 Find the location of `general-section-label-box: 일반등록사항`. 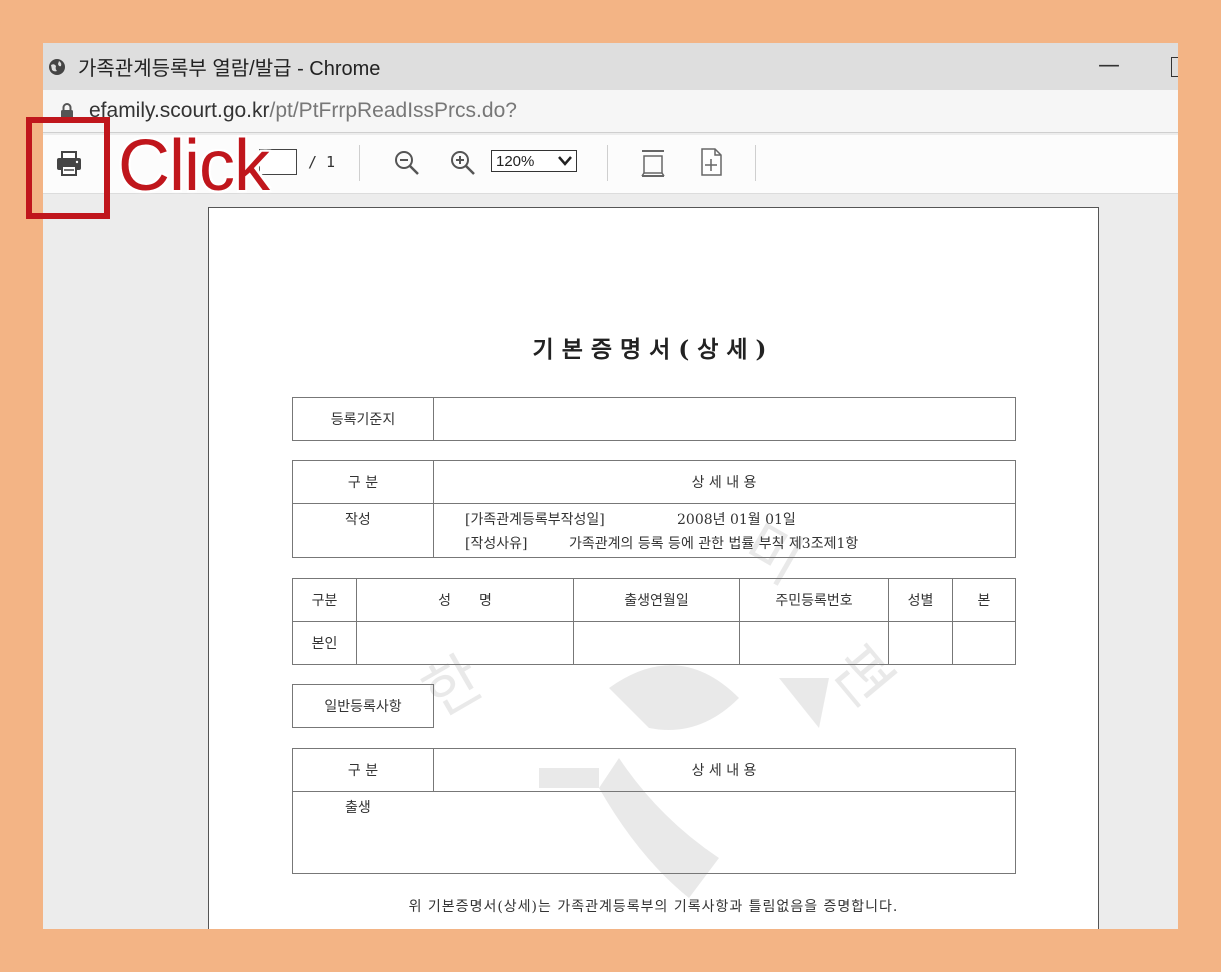

general-section-label-box: 일반등록사항 is located at coordinates (363, 706).